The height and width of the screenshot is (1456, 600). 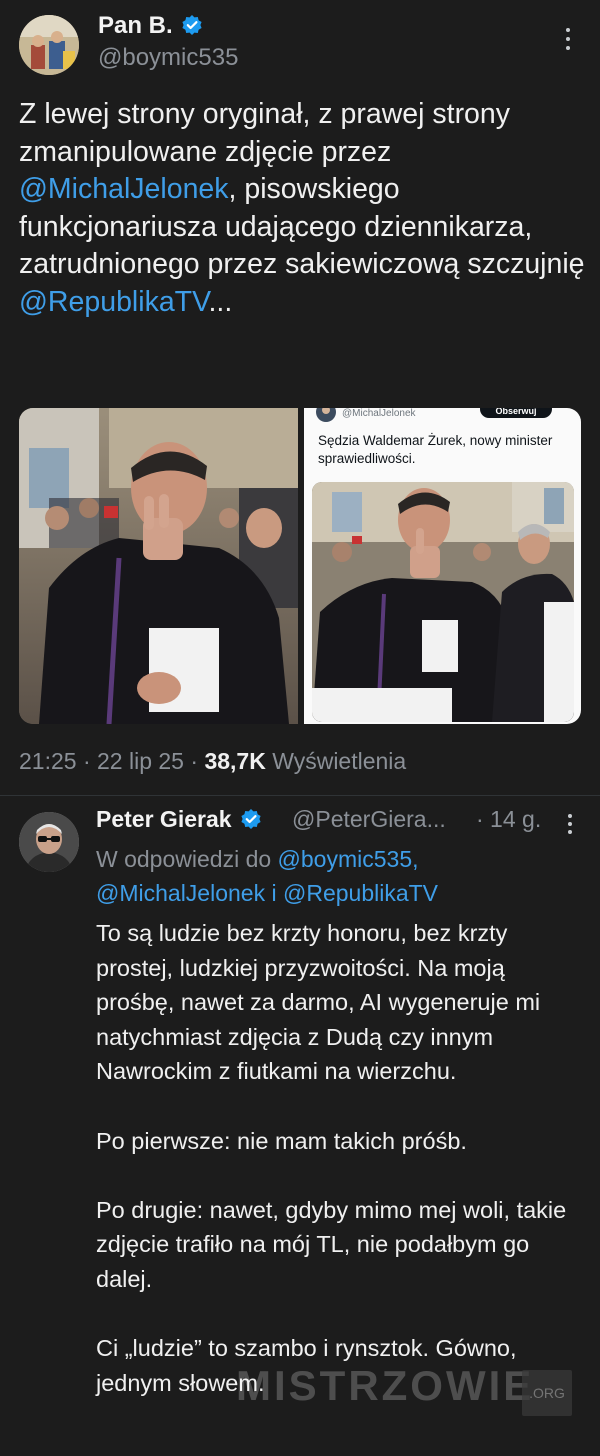 What do you see at coordinates (443, 602) in the screenshot?
I see `embedded-photo` at bounding box center [443, 602].